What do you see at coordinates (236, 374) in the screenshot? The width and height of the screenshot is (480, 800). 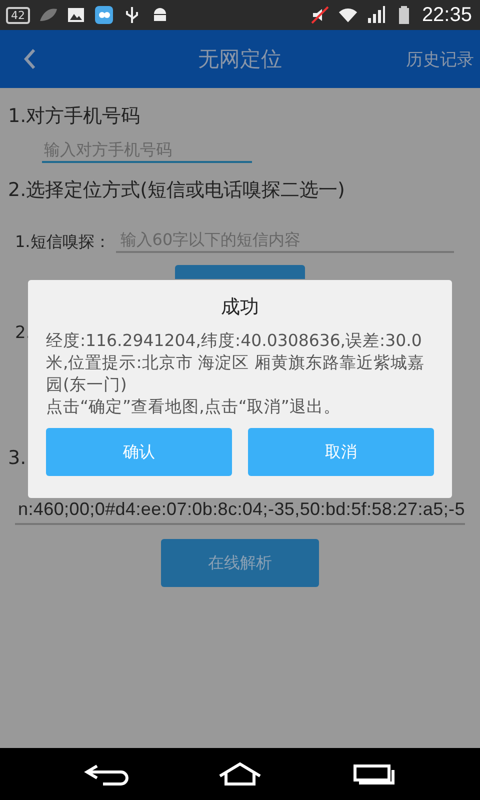 I see `dialog-message: 经度:116.2941204,纬度:40.0308636,误差:30.0米,位置提示:北京市 海淀区 厢黄旗东路靠近紫城嘉园(东一门) 点击“确定”查看地图,点击“取消”退出。` at bounding box center [236, 374].